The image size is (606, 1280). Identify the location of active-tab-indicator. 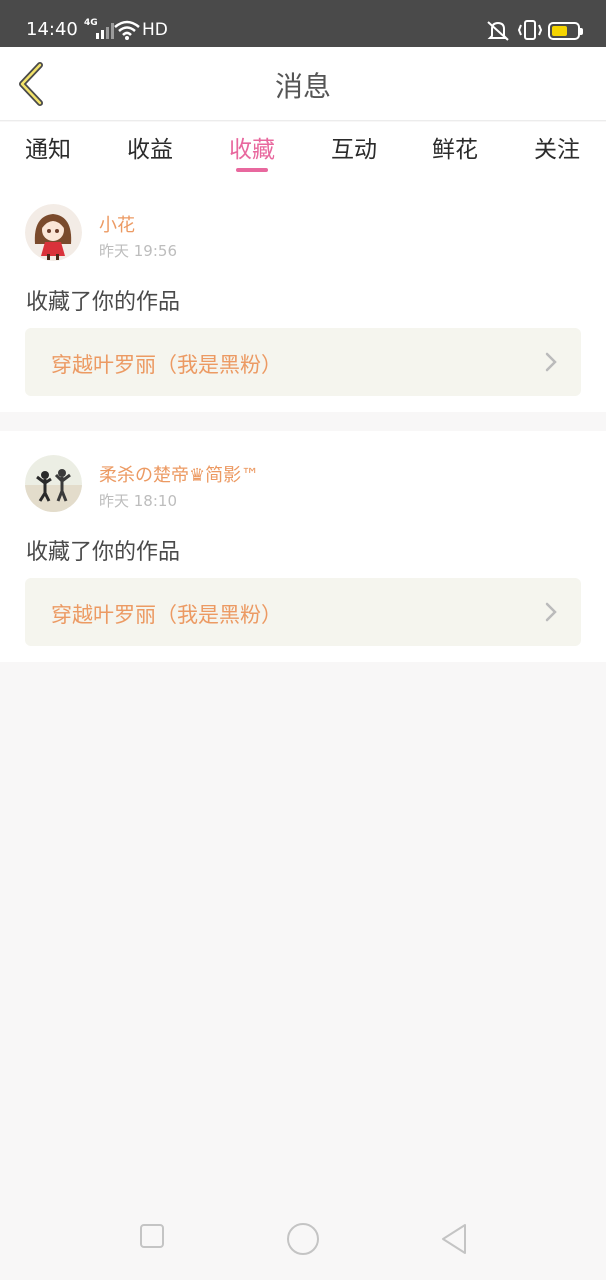
(252, 170).